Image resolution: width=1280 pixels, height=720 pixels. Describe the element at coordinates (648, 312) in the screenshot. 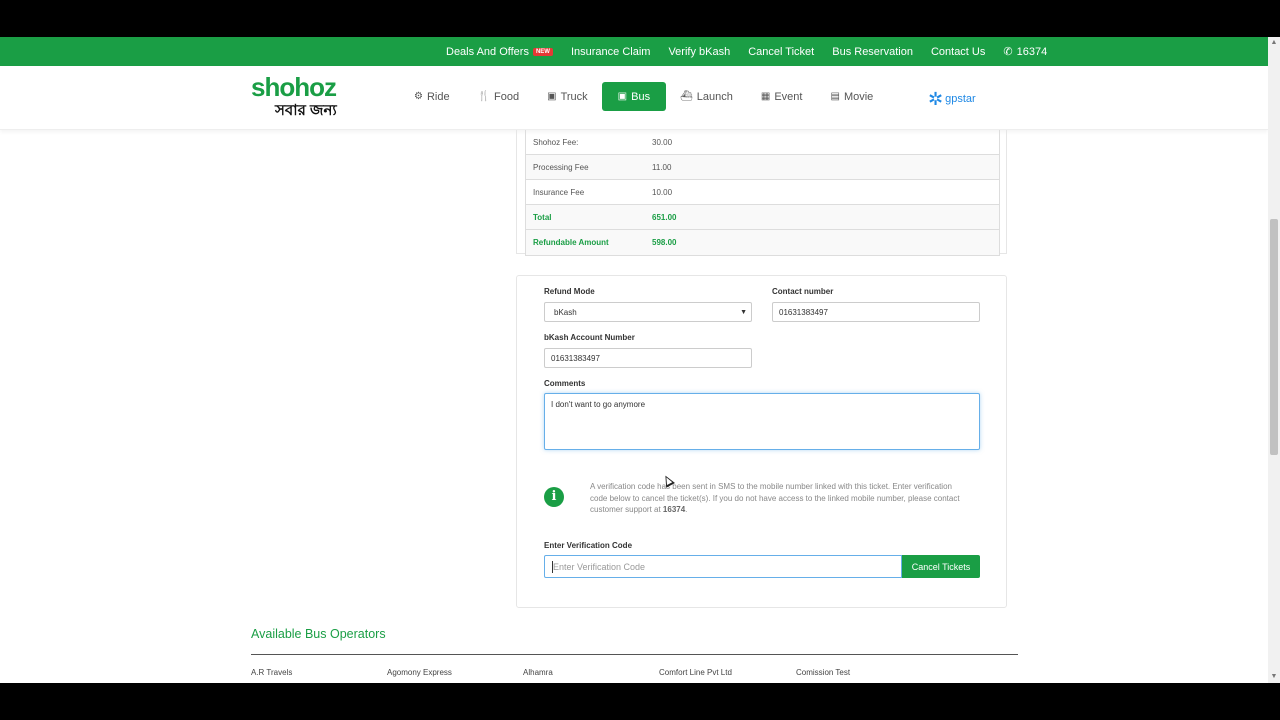

I see `refund-mode-select: bKash ▼` at that location.